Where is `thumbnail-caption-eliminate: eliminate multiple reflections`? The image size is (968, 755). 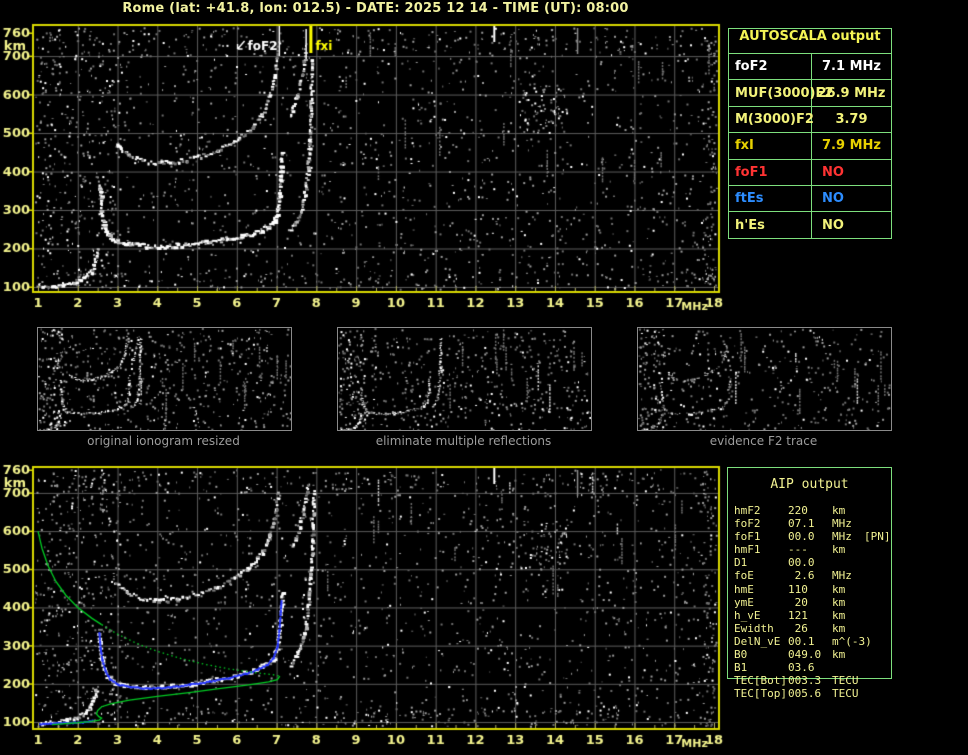
thumbnail-caption-eliminate: eliminate multiple reflections is located at coordinates (463, 441).